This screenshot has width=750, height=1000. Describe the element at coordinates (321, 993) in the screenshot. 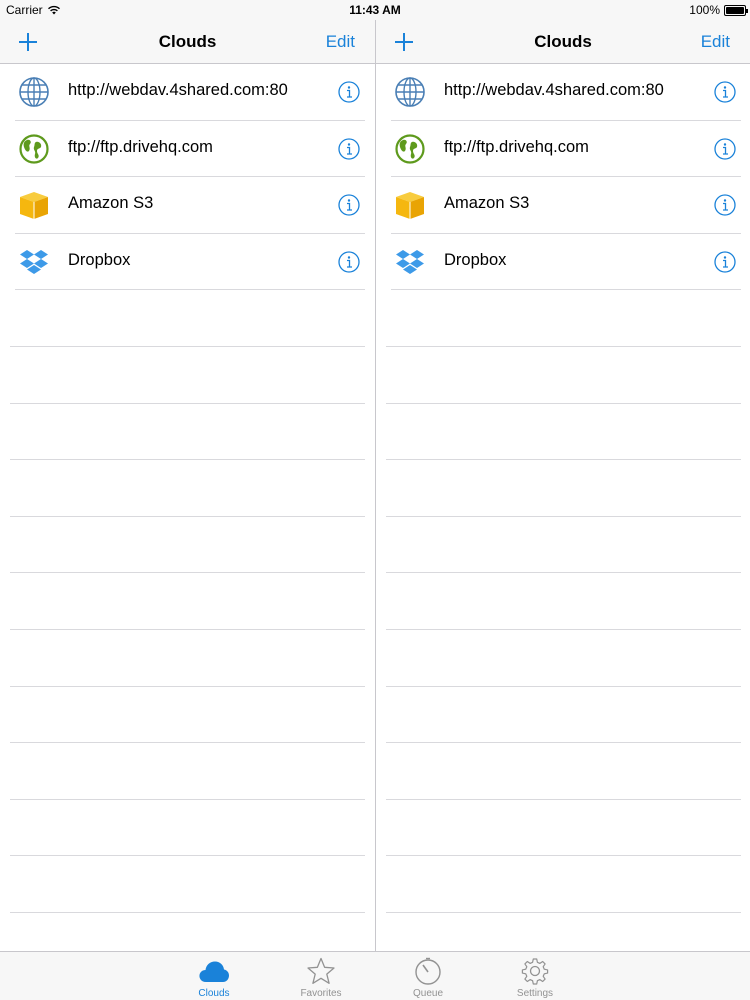

I see `tab-label: Favorites` at that location.